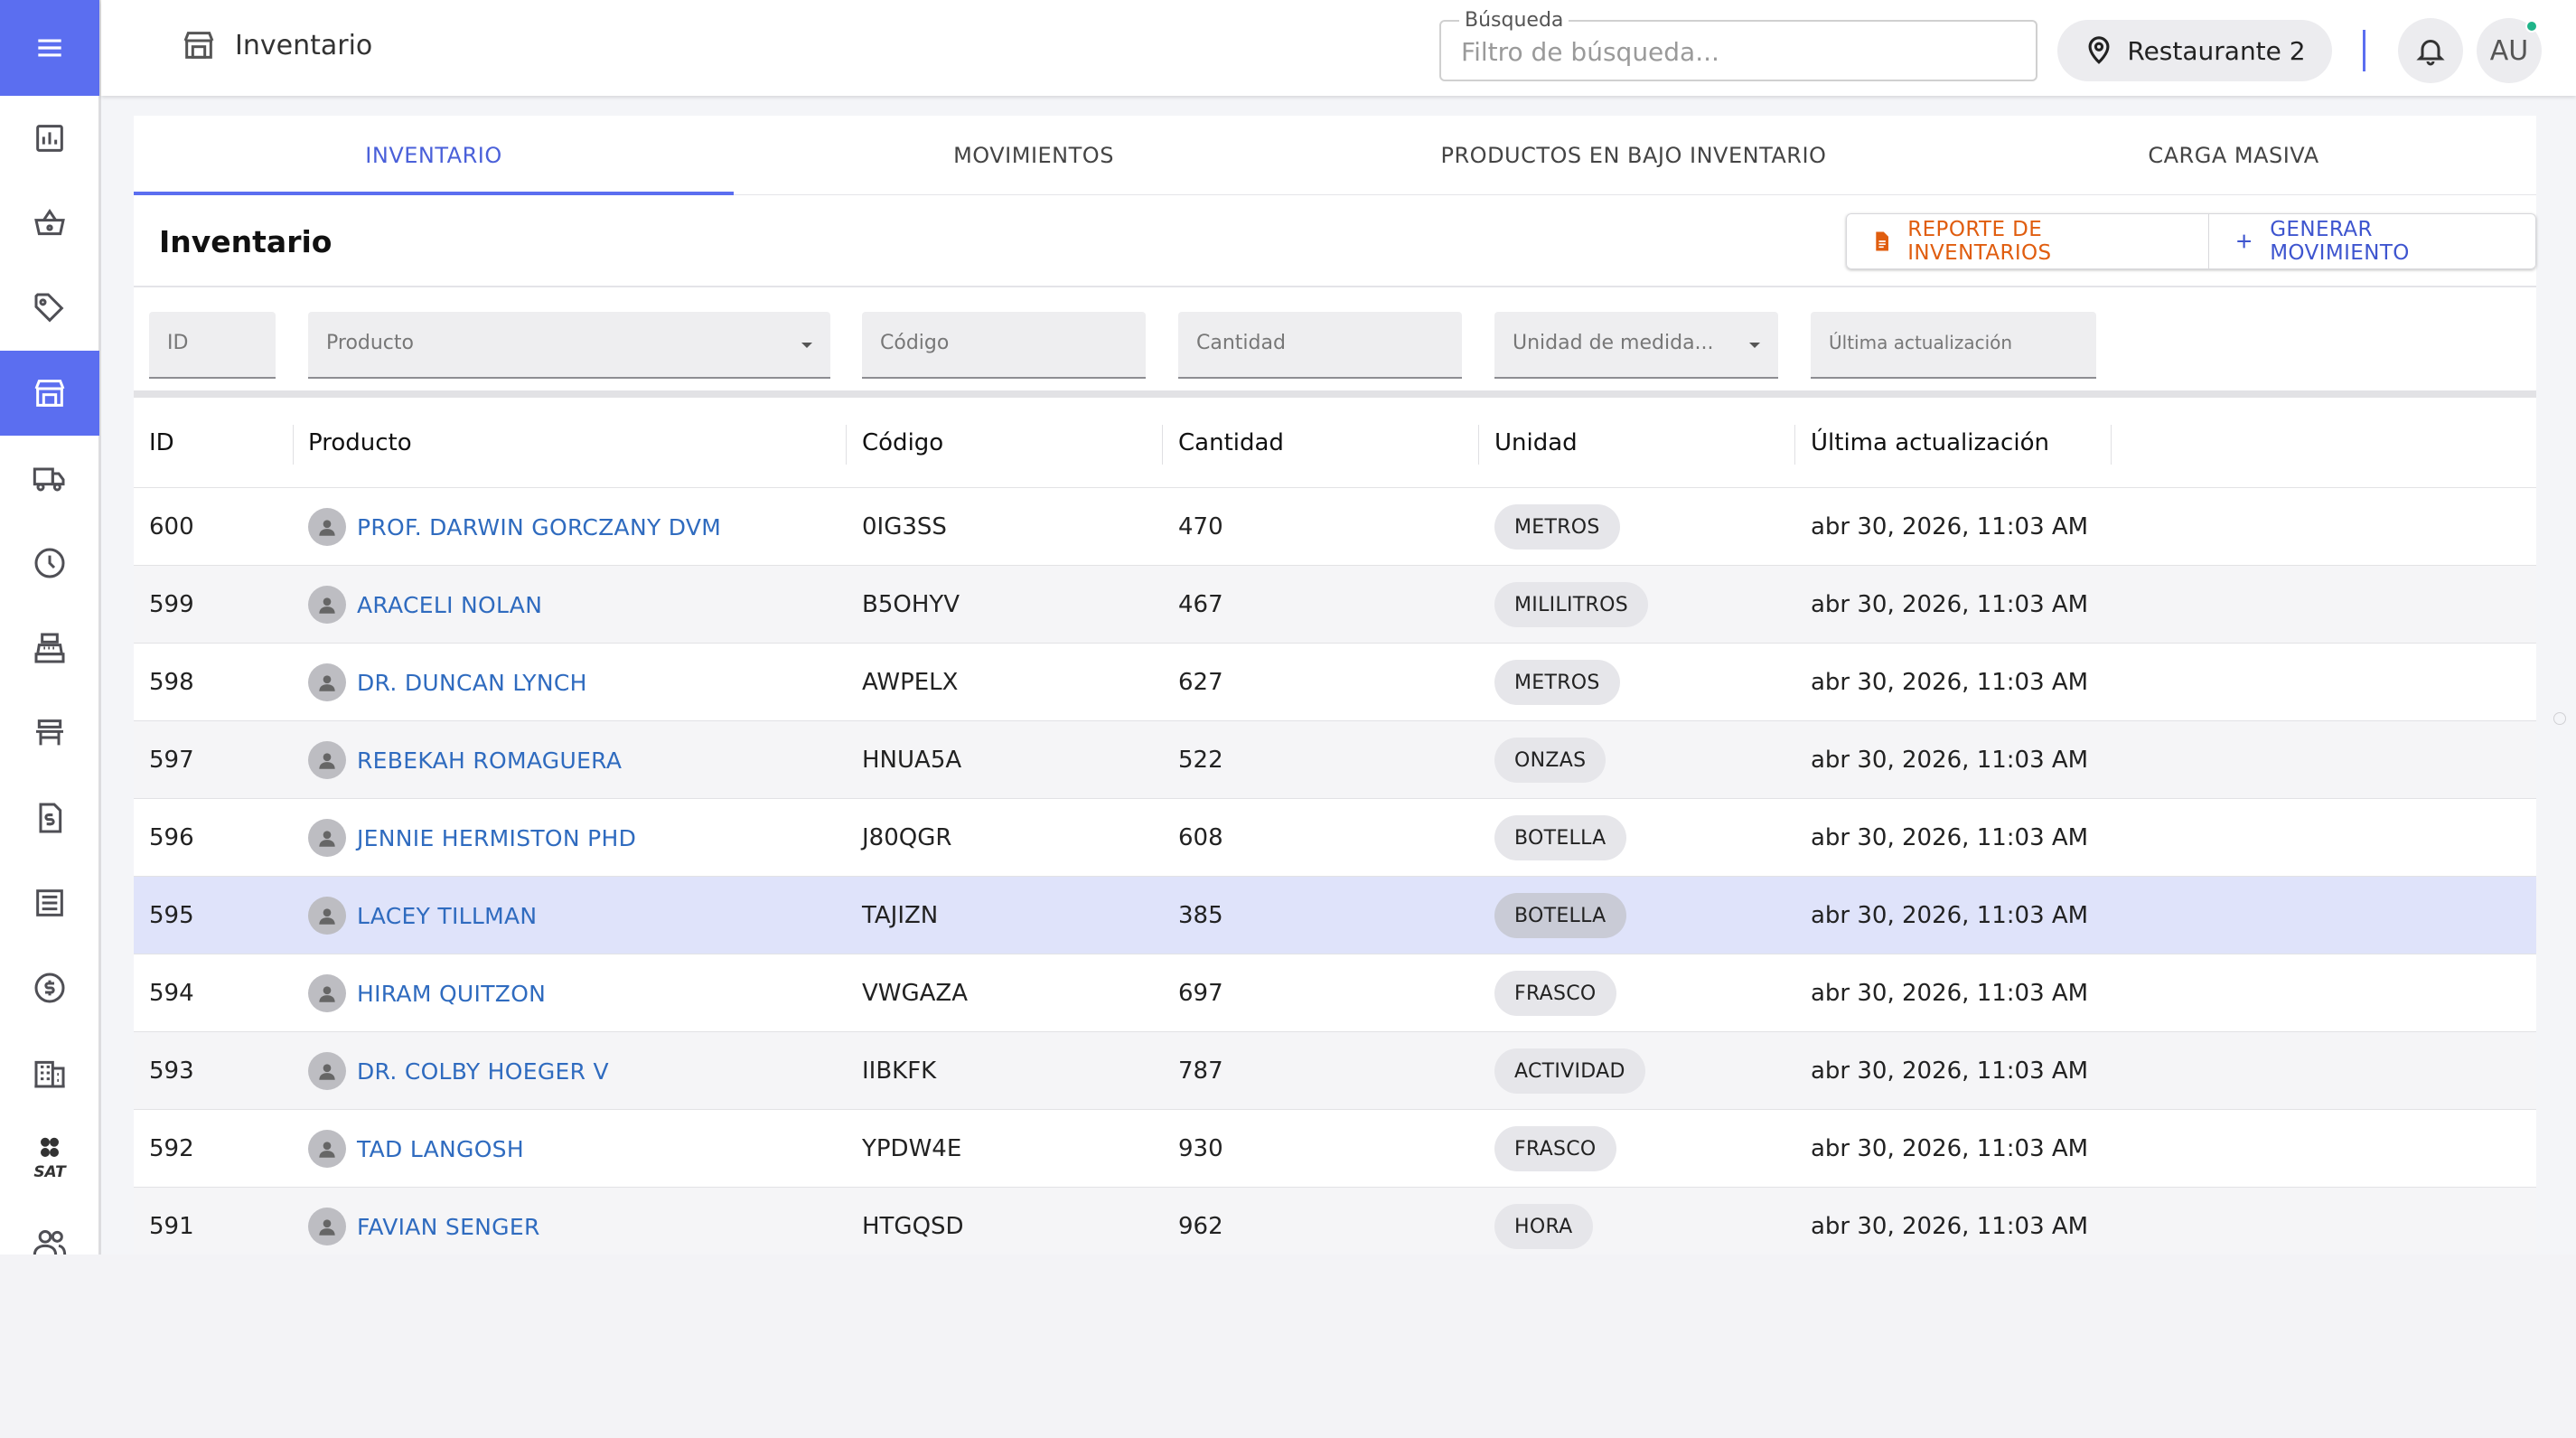  I want to click on cell-codigo: HTGQSD, so click(913, 1227).